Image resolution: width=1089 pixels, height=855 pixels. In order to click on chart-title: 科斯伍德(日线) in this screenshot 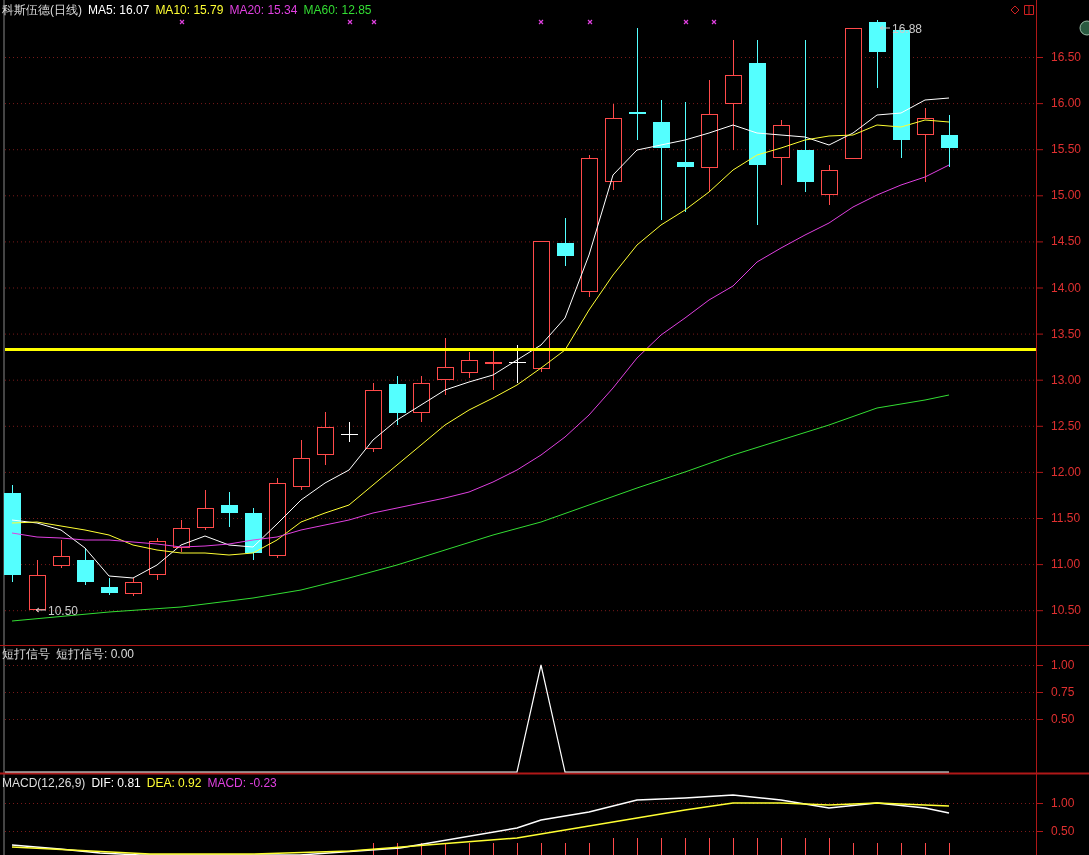, I will do `click(42, 10)`.